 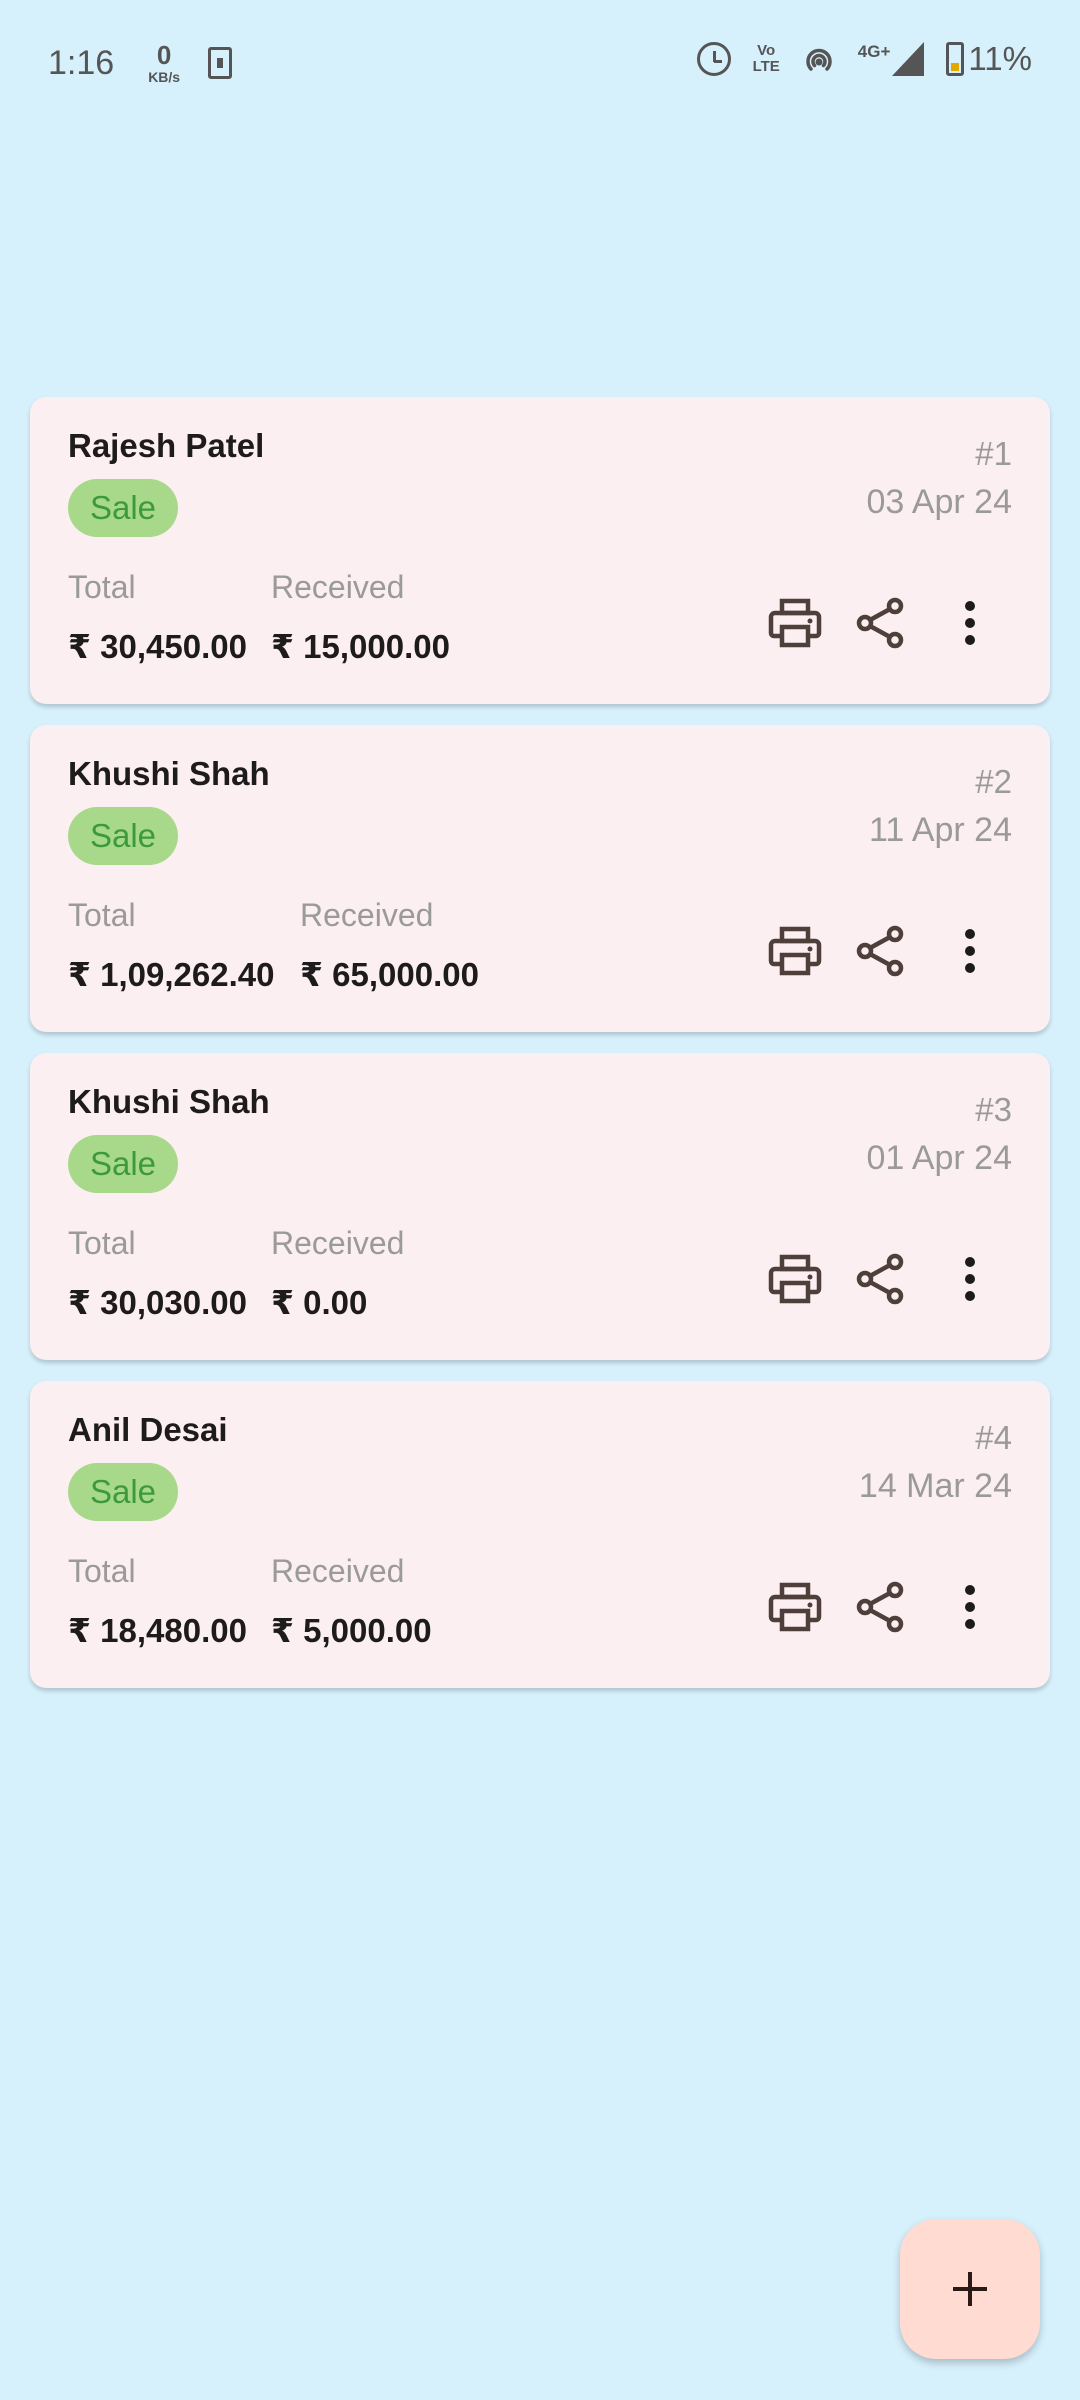 I want to click on customer-name: Rajesh Patel, so click(x=166, y=445).